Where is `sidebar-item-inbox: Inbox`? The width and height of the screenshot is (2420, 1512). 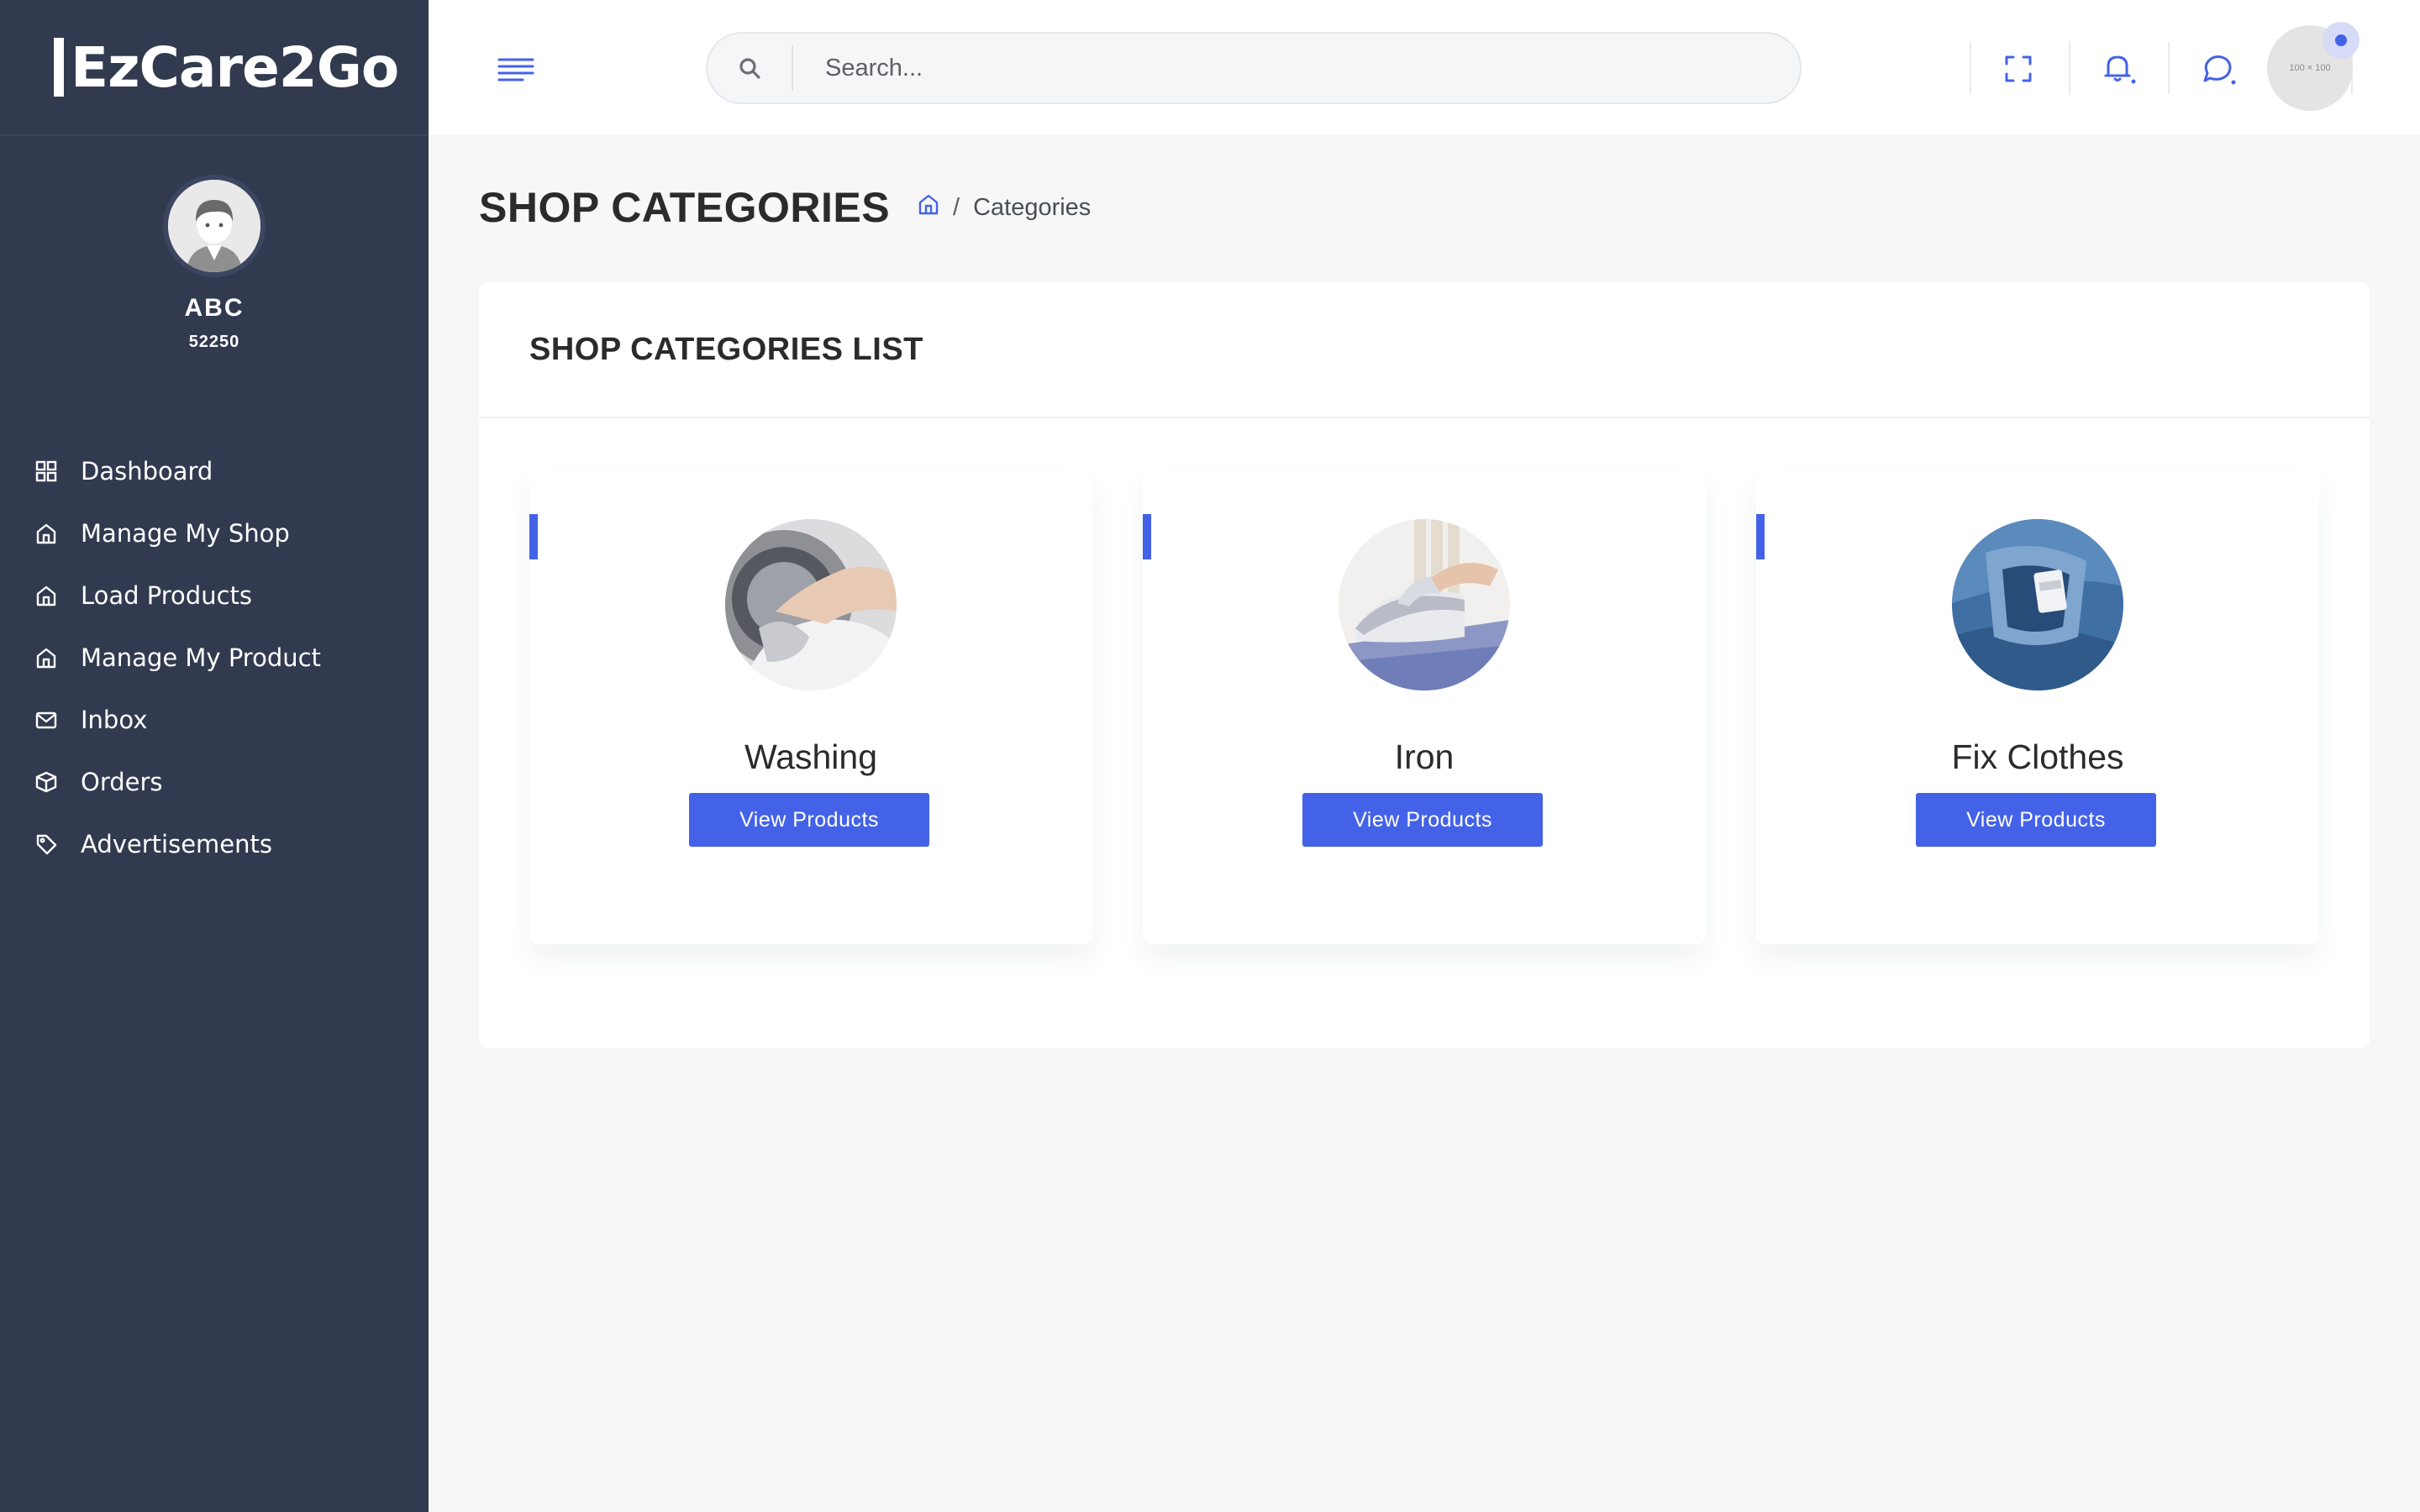
sidebar-item-inbox: Inbox is located at coordinates (214, 720).